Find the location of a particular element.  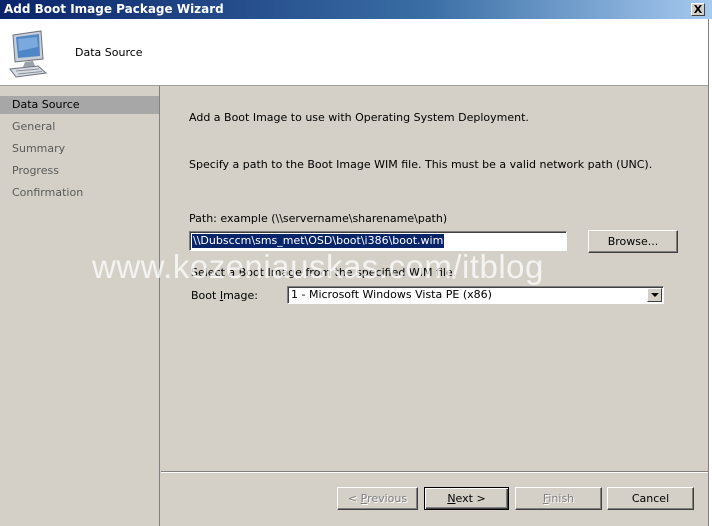

next-button-suffix: ext > is located at coordinates (470, 498).